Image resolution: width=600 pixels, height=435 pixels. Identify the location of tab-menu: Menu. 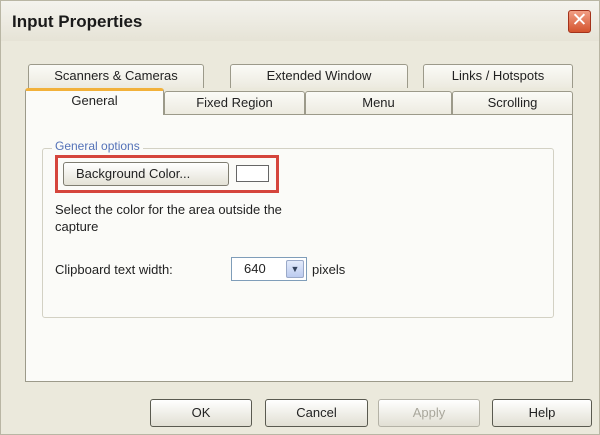
(378, 103).